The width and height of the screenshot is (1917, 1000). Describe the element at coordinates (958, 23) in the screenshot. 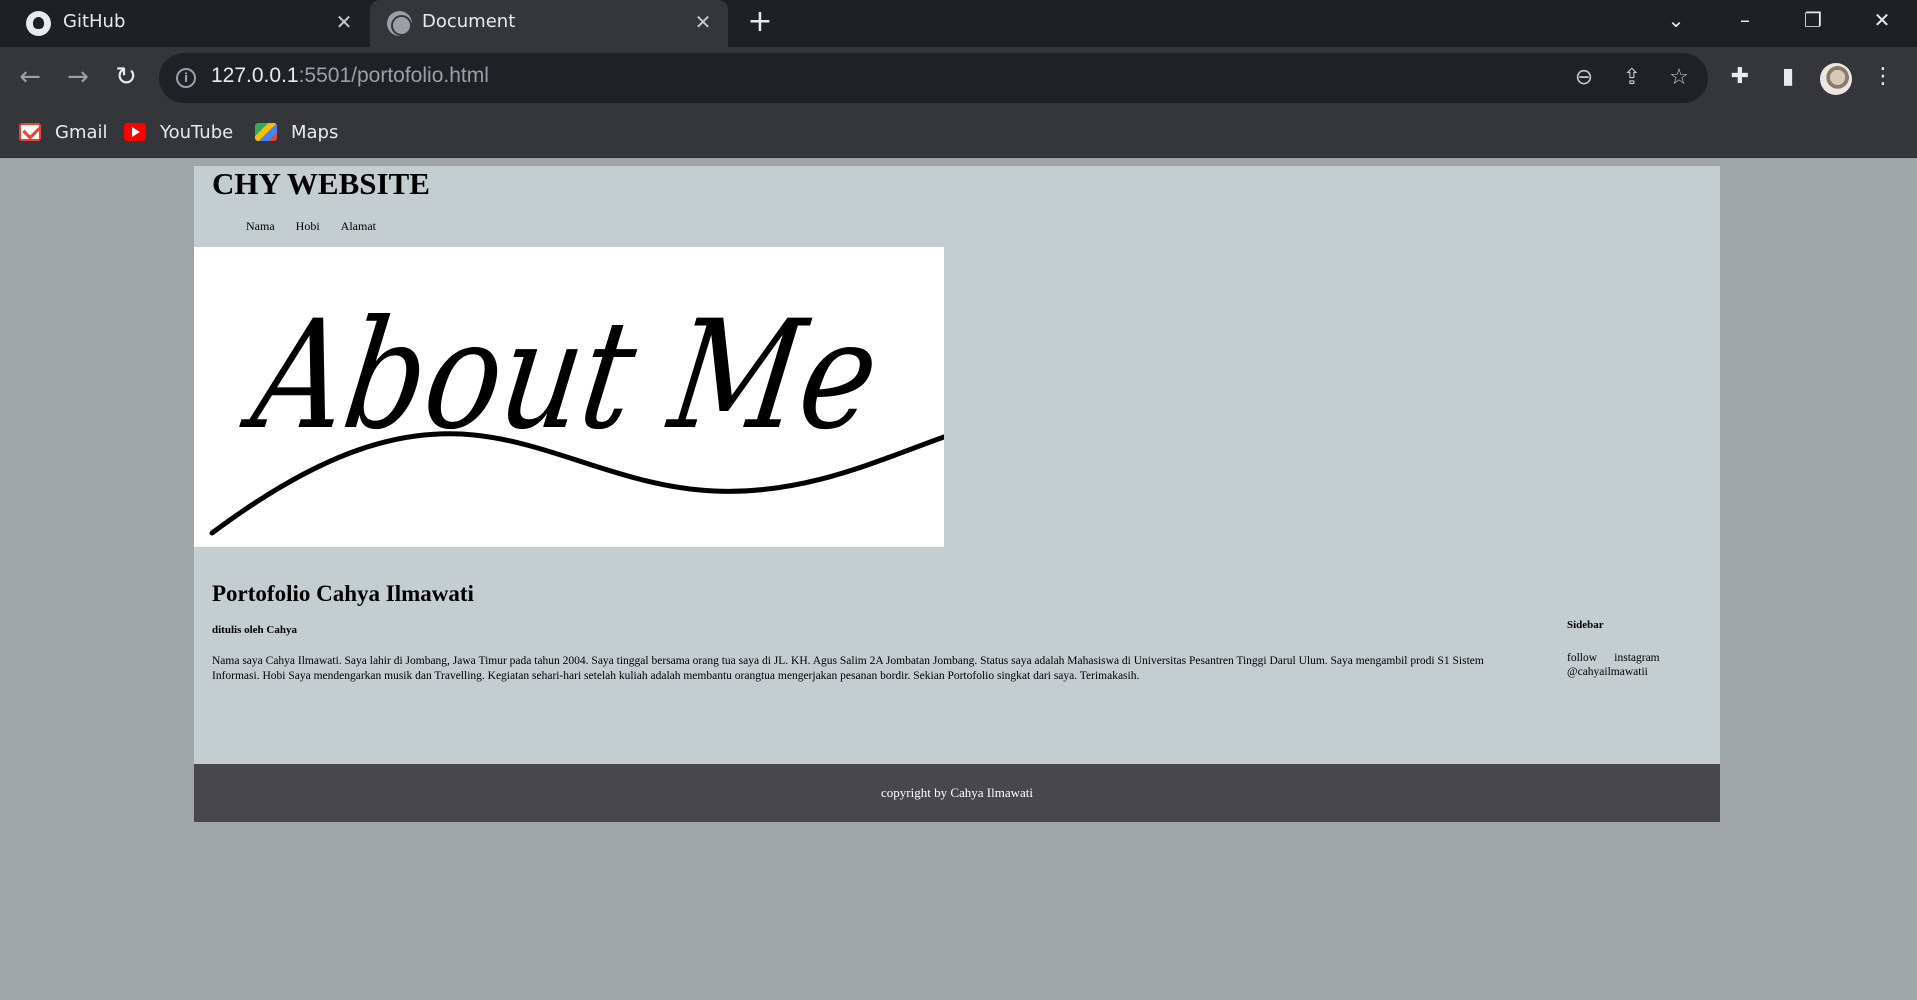

I see `tab-strip: GitHub ✕ Document ✕ + ⌄ – ❐ ✕` at that location.